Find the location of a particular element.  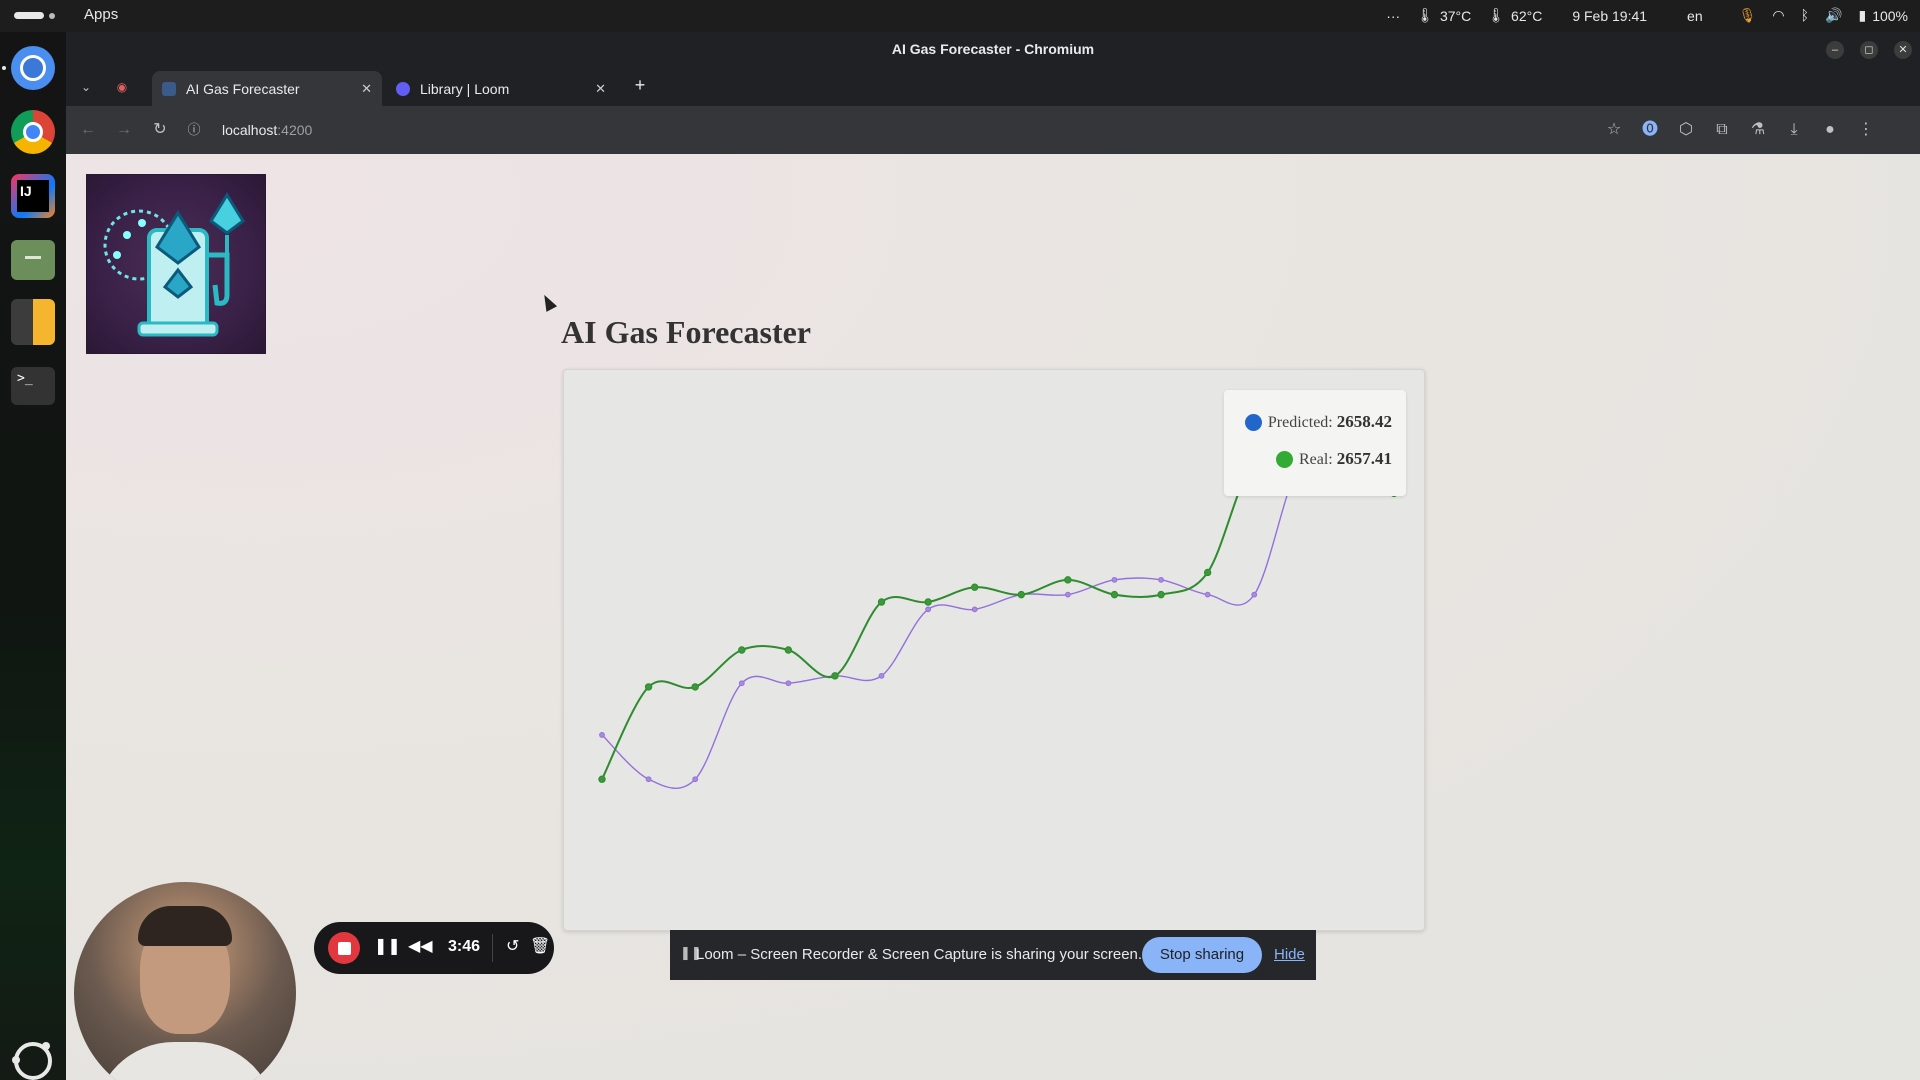

restart-icon: ↺ is located at coordinates (512, 946).